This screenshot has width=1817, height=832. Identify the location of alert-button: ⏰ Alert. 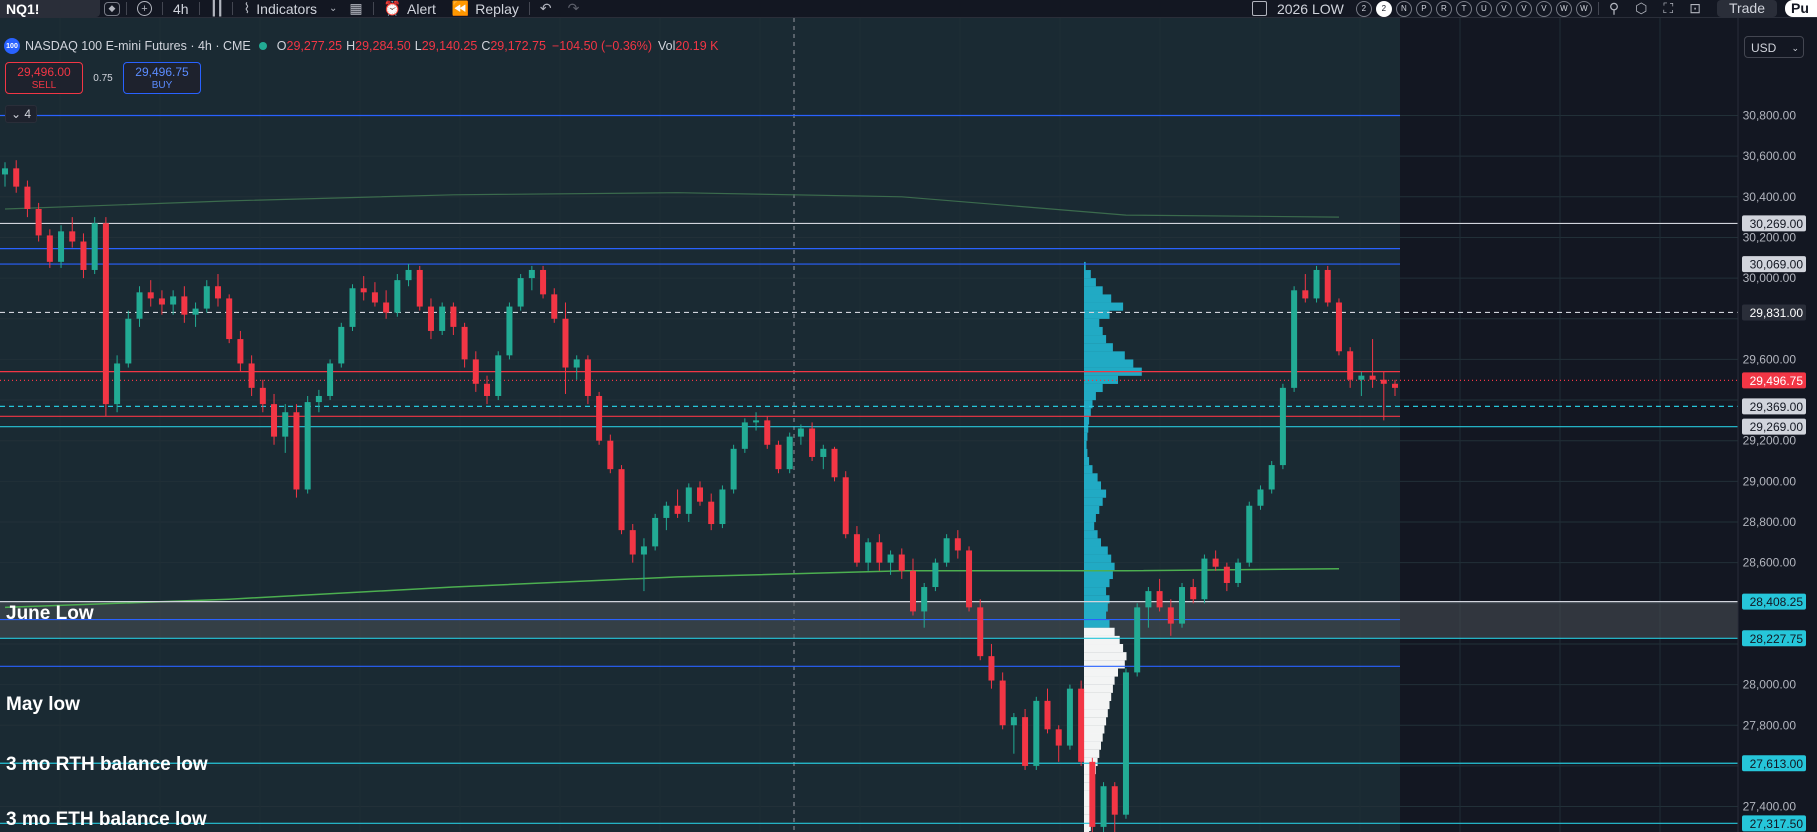
(410, 8).